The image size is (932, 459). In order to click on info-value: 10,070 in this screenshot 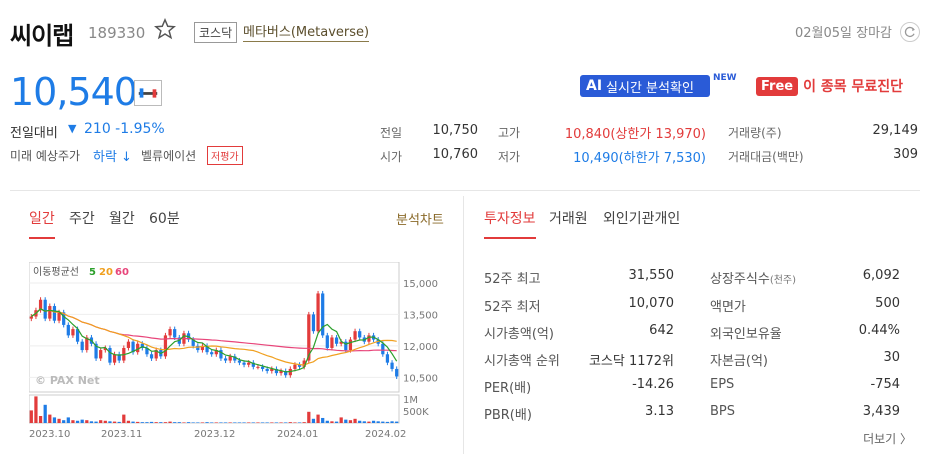, I will do `click(651, 303)`.